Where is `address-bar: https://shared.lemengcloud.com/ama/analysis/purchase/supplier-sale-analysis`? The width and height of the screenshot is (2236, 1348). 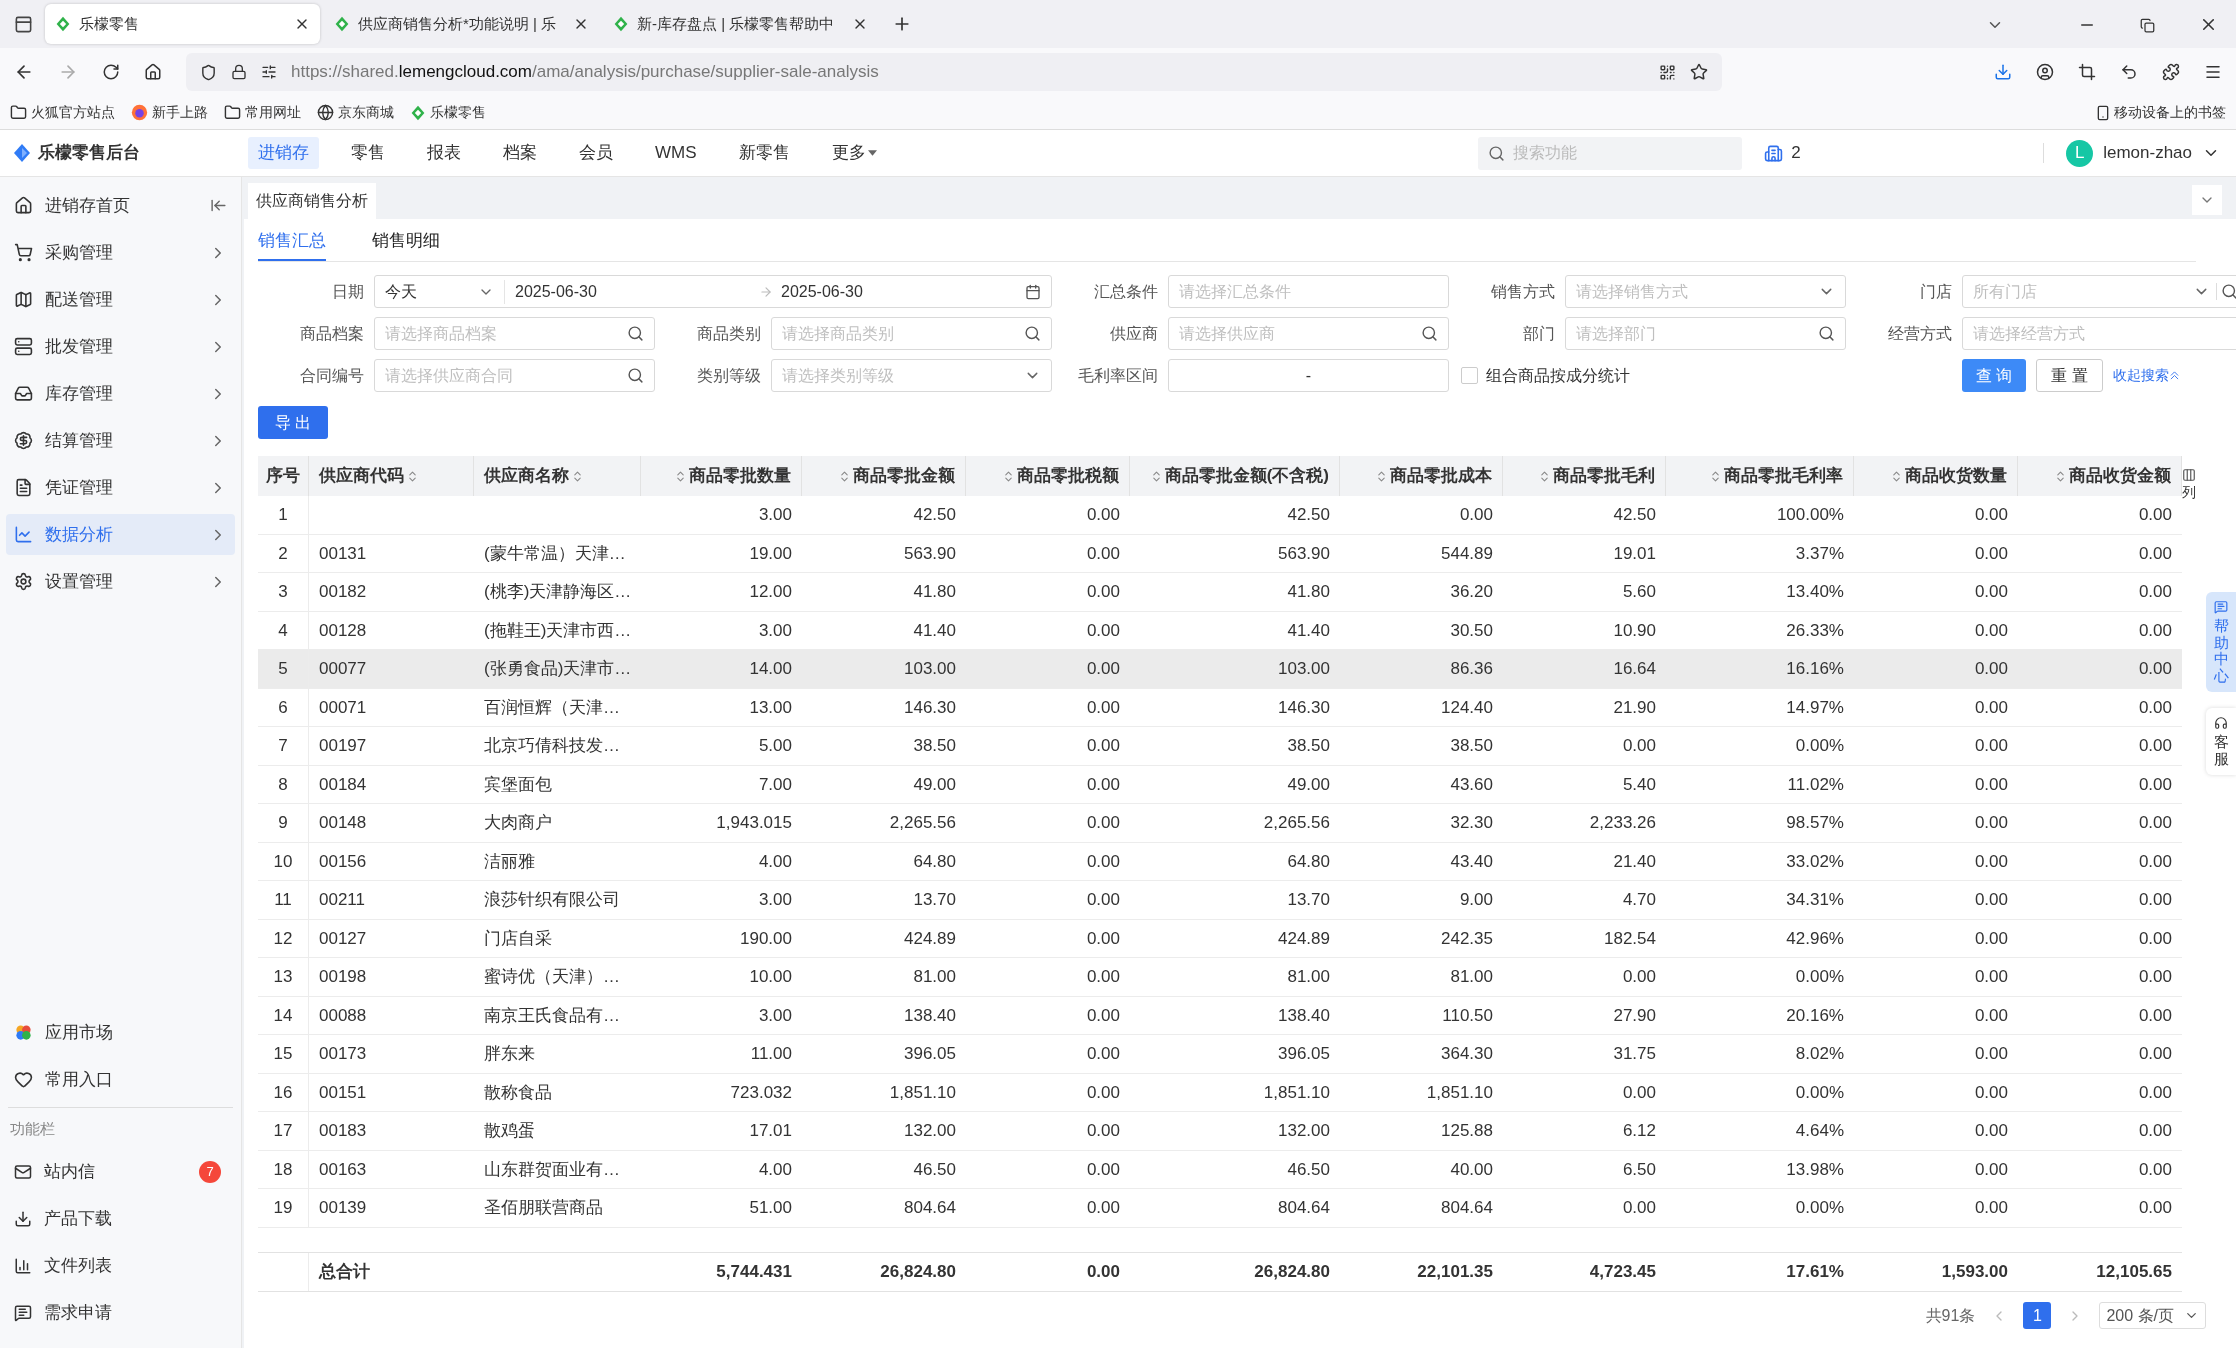 address-bar: https://shared.lemengcloud.com/ama/analysis/purchase/supplier-sale-analysis is located at coordinates (954, 72).